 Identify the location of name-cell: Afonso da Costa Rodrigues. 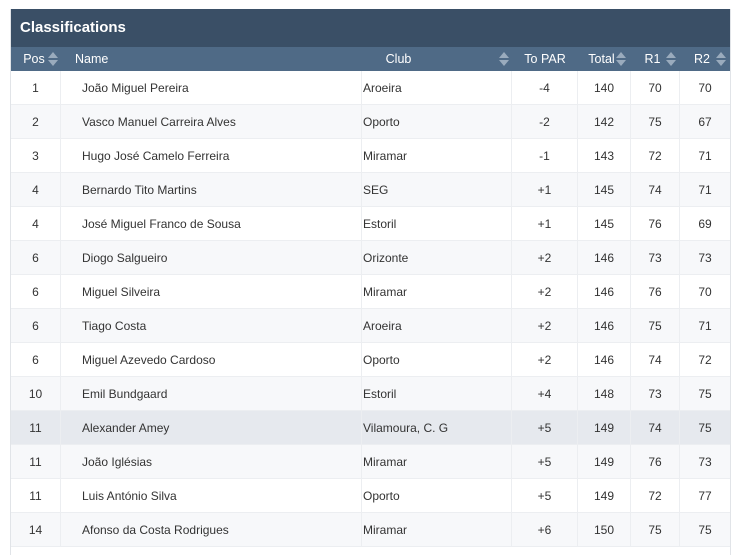
(211, 529).